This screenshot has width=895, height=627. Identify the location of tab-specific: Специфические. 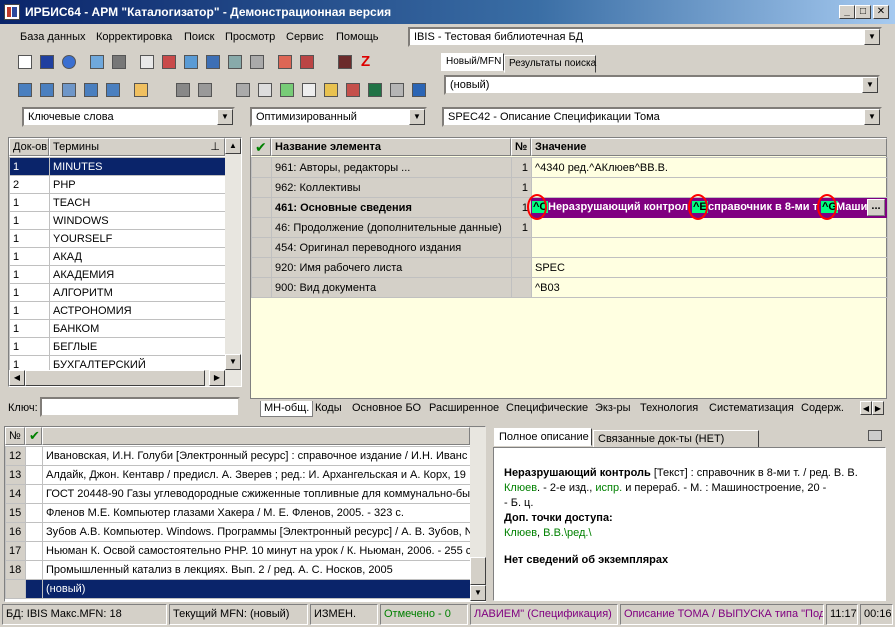
(547, 409).